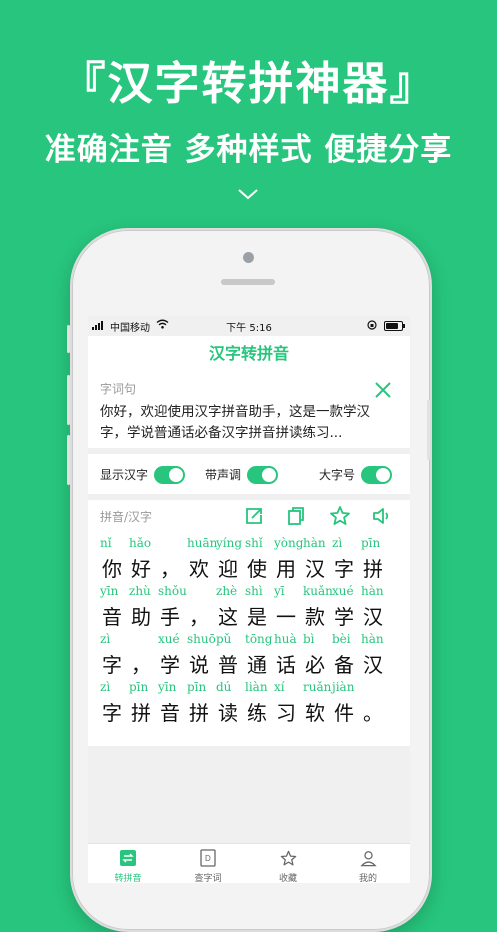 Image resolution: width=497 pixels, height=932 pixels. What do you see at coordinates (344, 665) in the screenshot?
I see `hanzi-char: 备` at bounding box center [344, 665].